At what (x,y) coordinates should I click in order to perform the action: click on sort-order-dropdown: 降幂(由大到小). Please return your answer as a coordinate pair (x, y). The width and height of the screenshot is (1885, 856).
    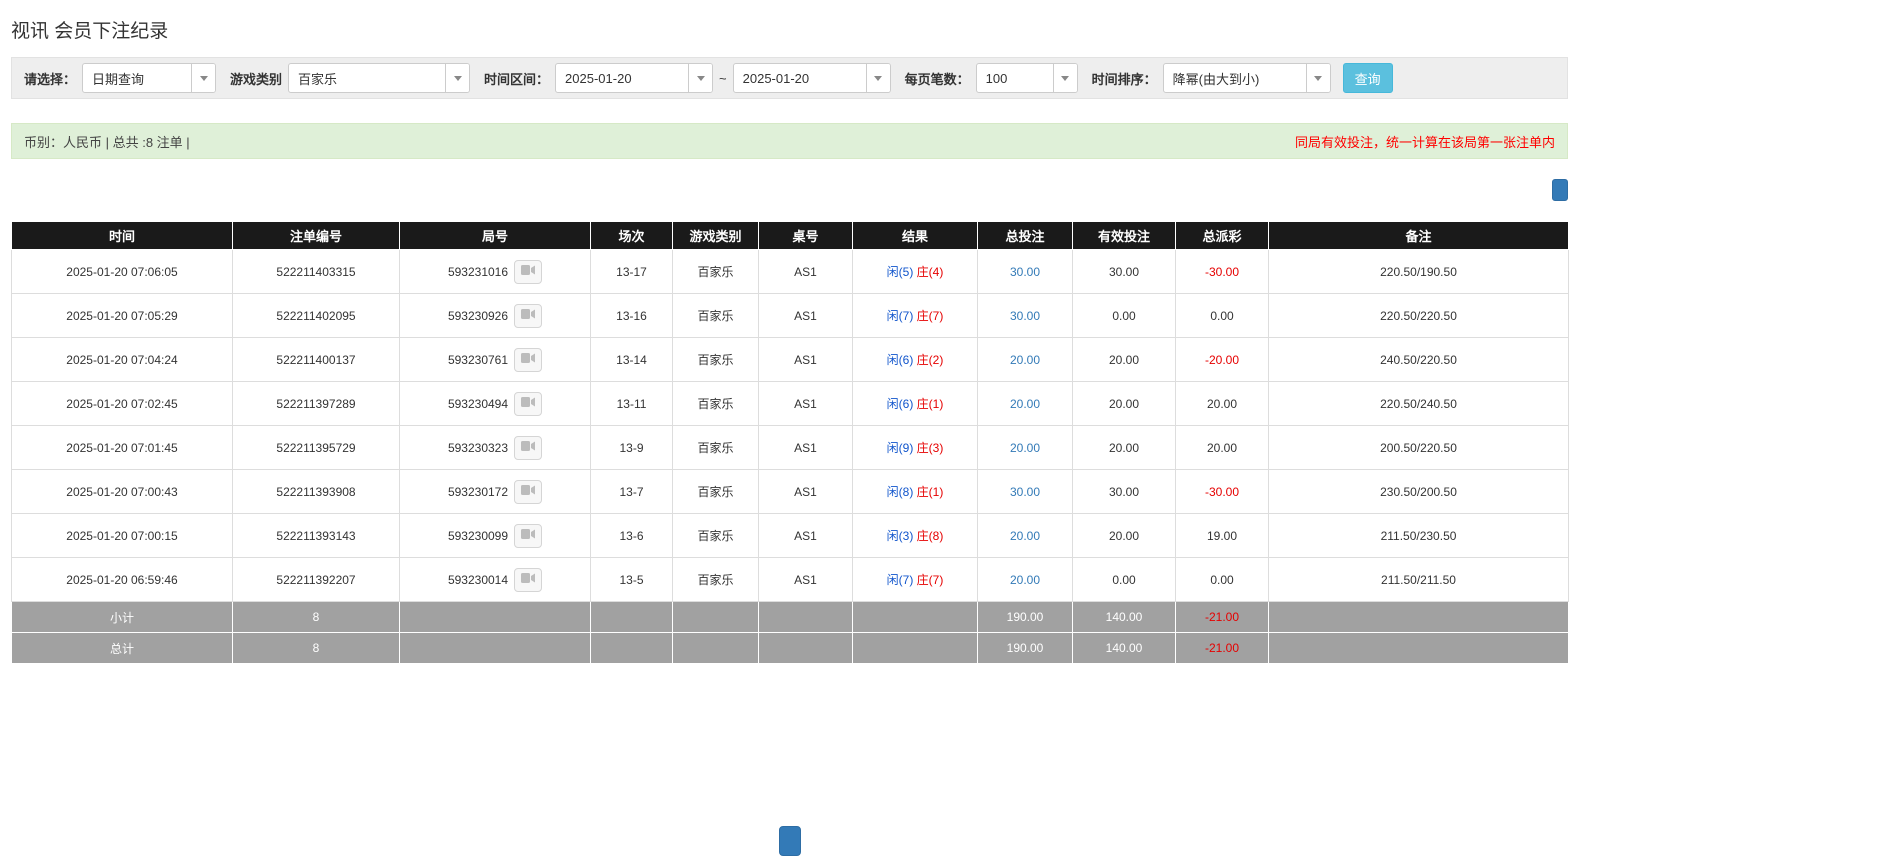
    Looking at the image, I should click on (1246, 78).